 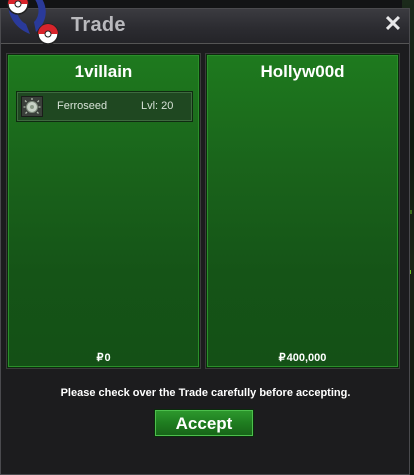 I want to click on item-icon-frame, so click(x=32, y=106).